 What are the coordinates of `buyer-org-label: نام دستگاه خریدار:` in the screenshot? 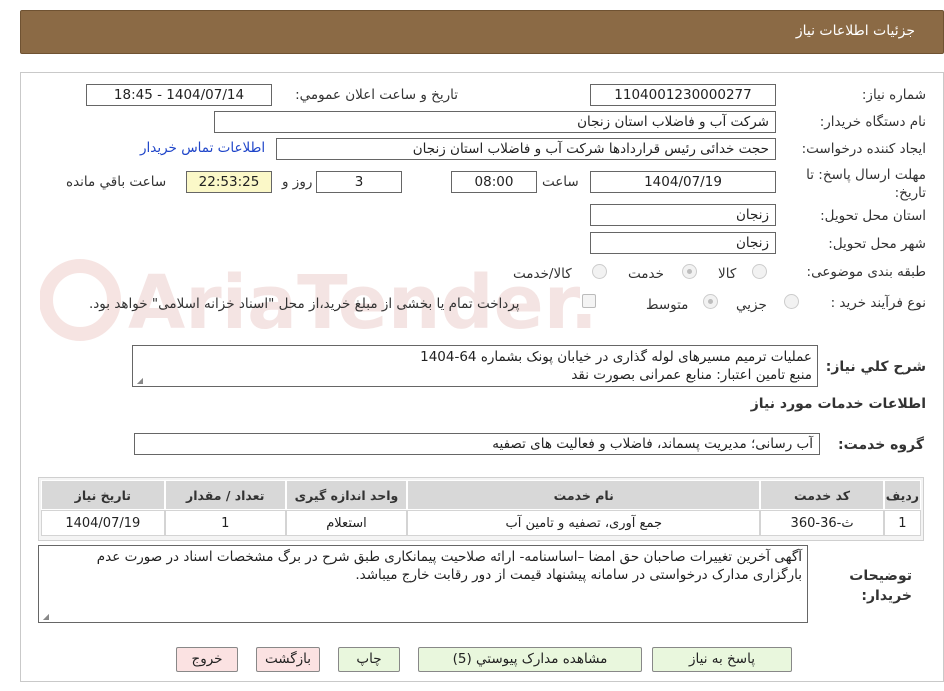 It's located at (872, 122).